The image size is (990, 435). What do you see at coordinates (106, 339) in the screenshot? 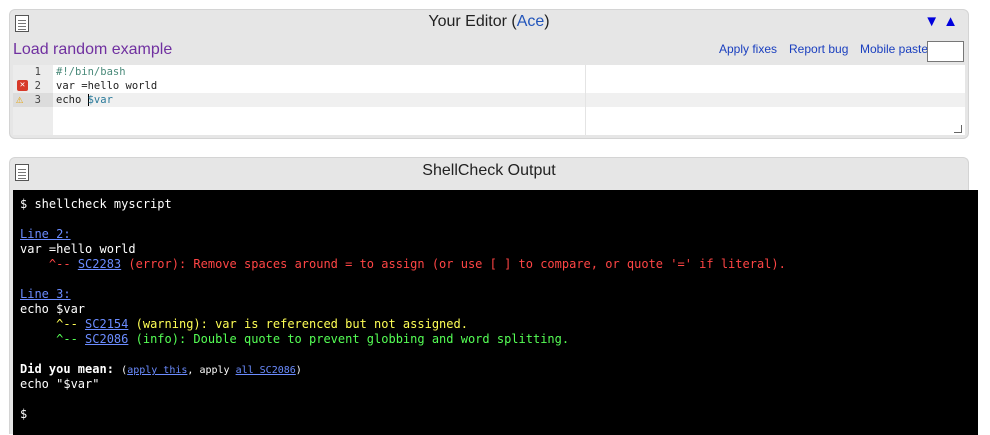
I see `sc2086-link: SC2086` at bounding box center [106, 339].